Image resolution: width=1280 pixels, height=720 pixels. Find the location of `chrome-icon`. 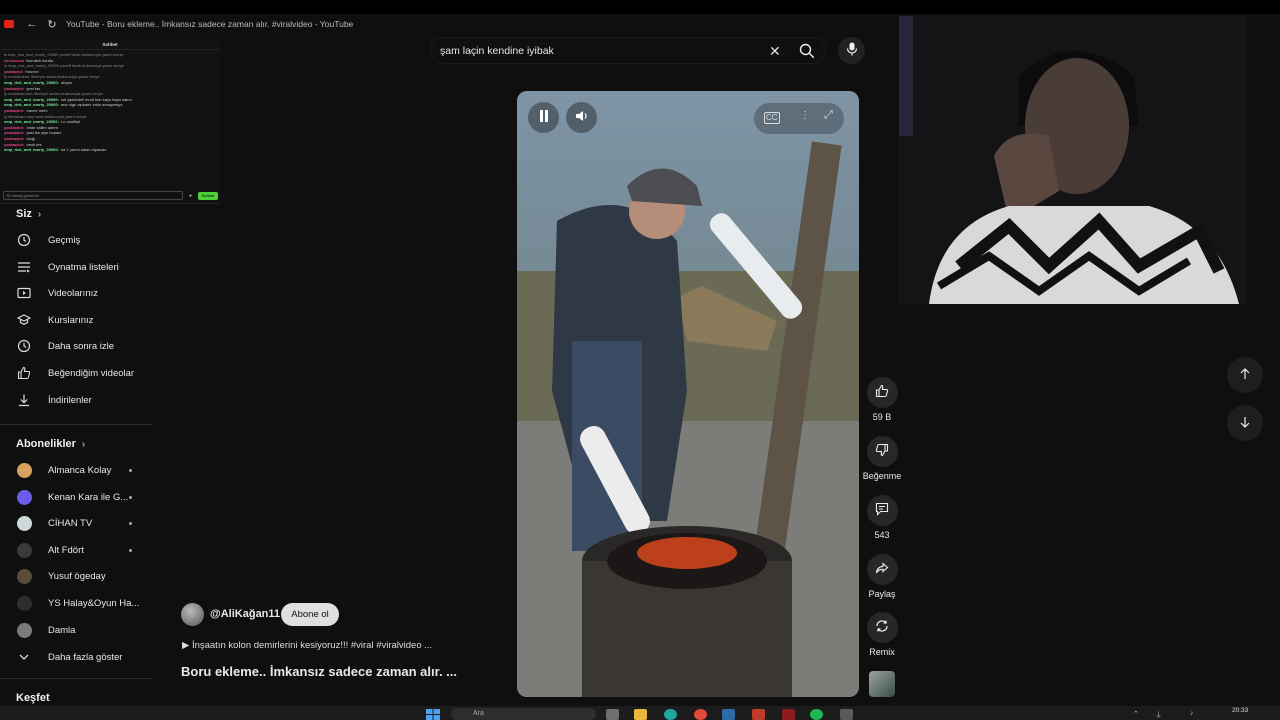

chrome-icon is located at coordinates (700, 714).